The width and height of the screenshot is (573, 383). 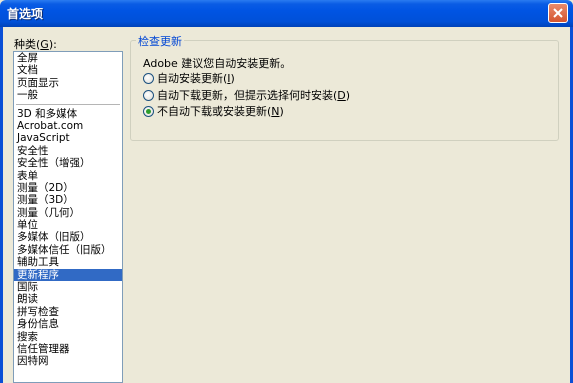 I want to click on category-item: 国际, so click(x=68, y=287).